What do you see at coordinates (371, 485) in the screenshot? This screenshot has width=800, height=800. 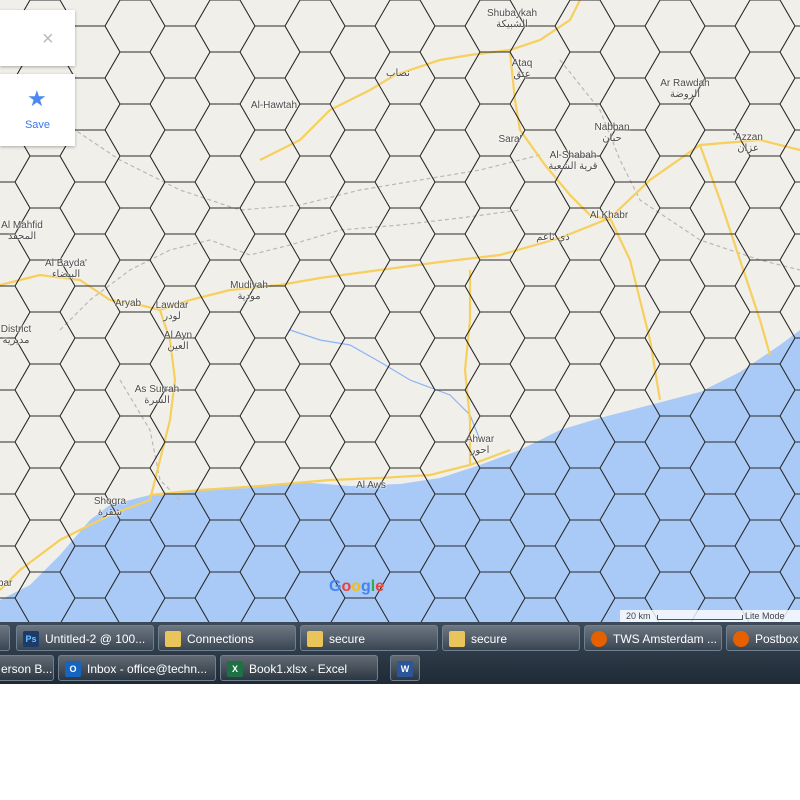 I see `place-label: Al Aws` at bounding box center [371, 485].